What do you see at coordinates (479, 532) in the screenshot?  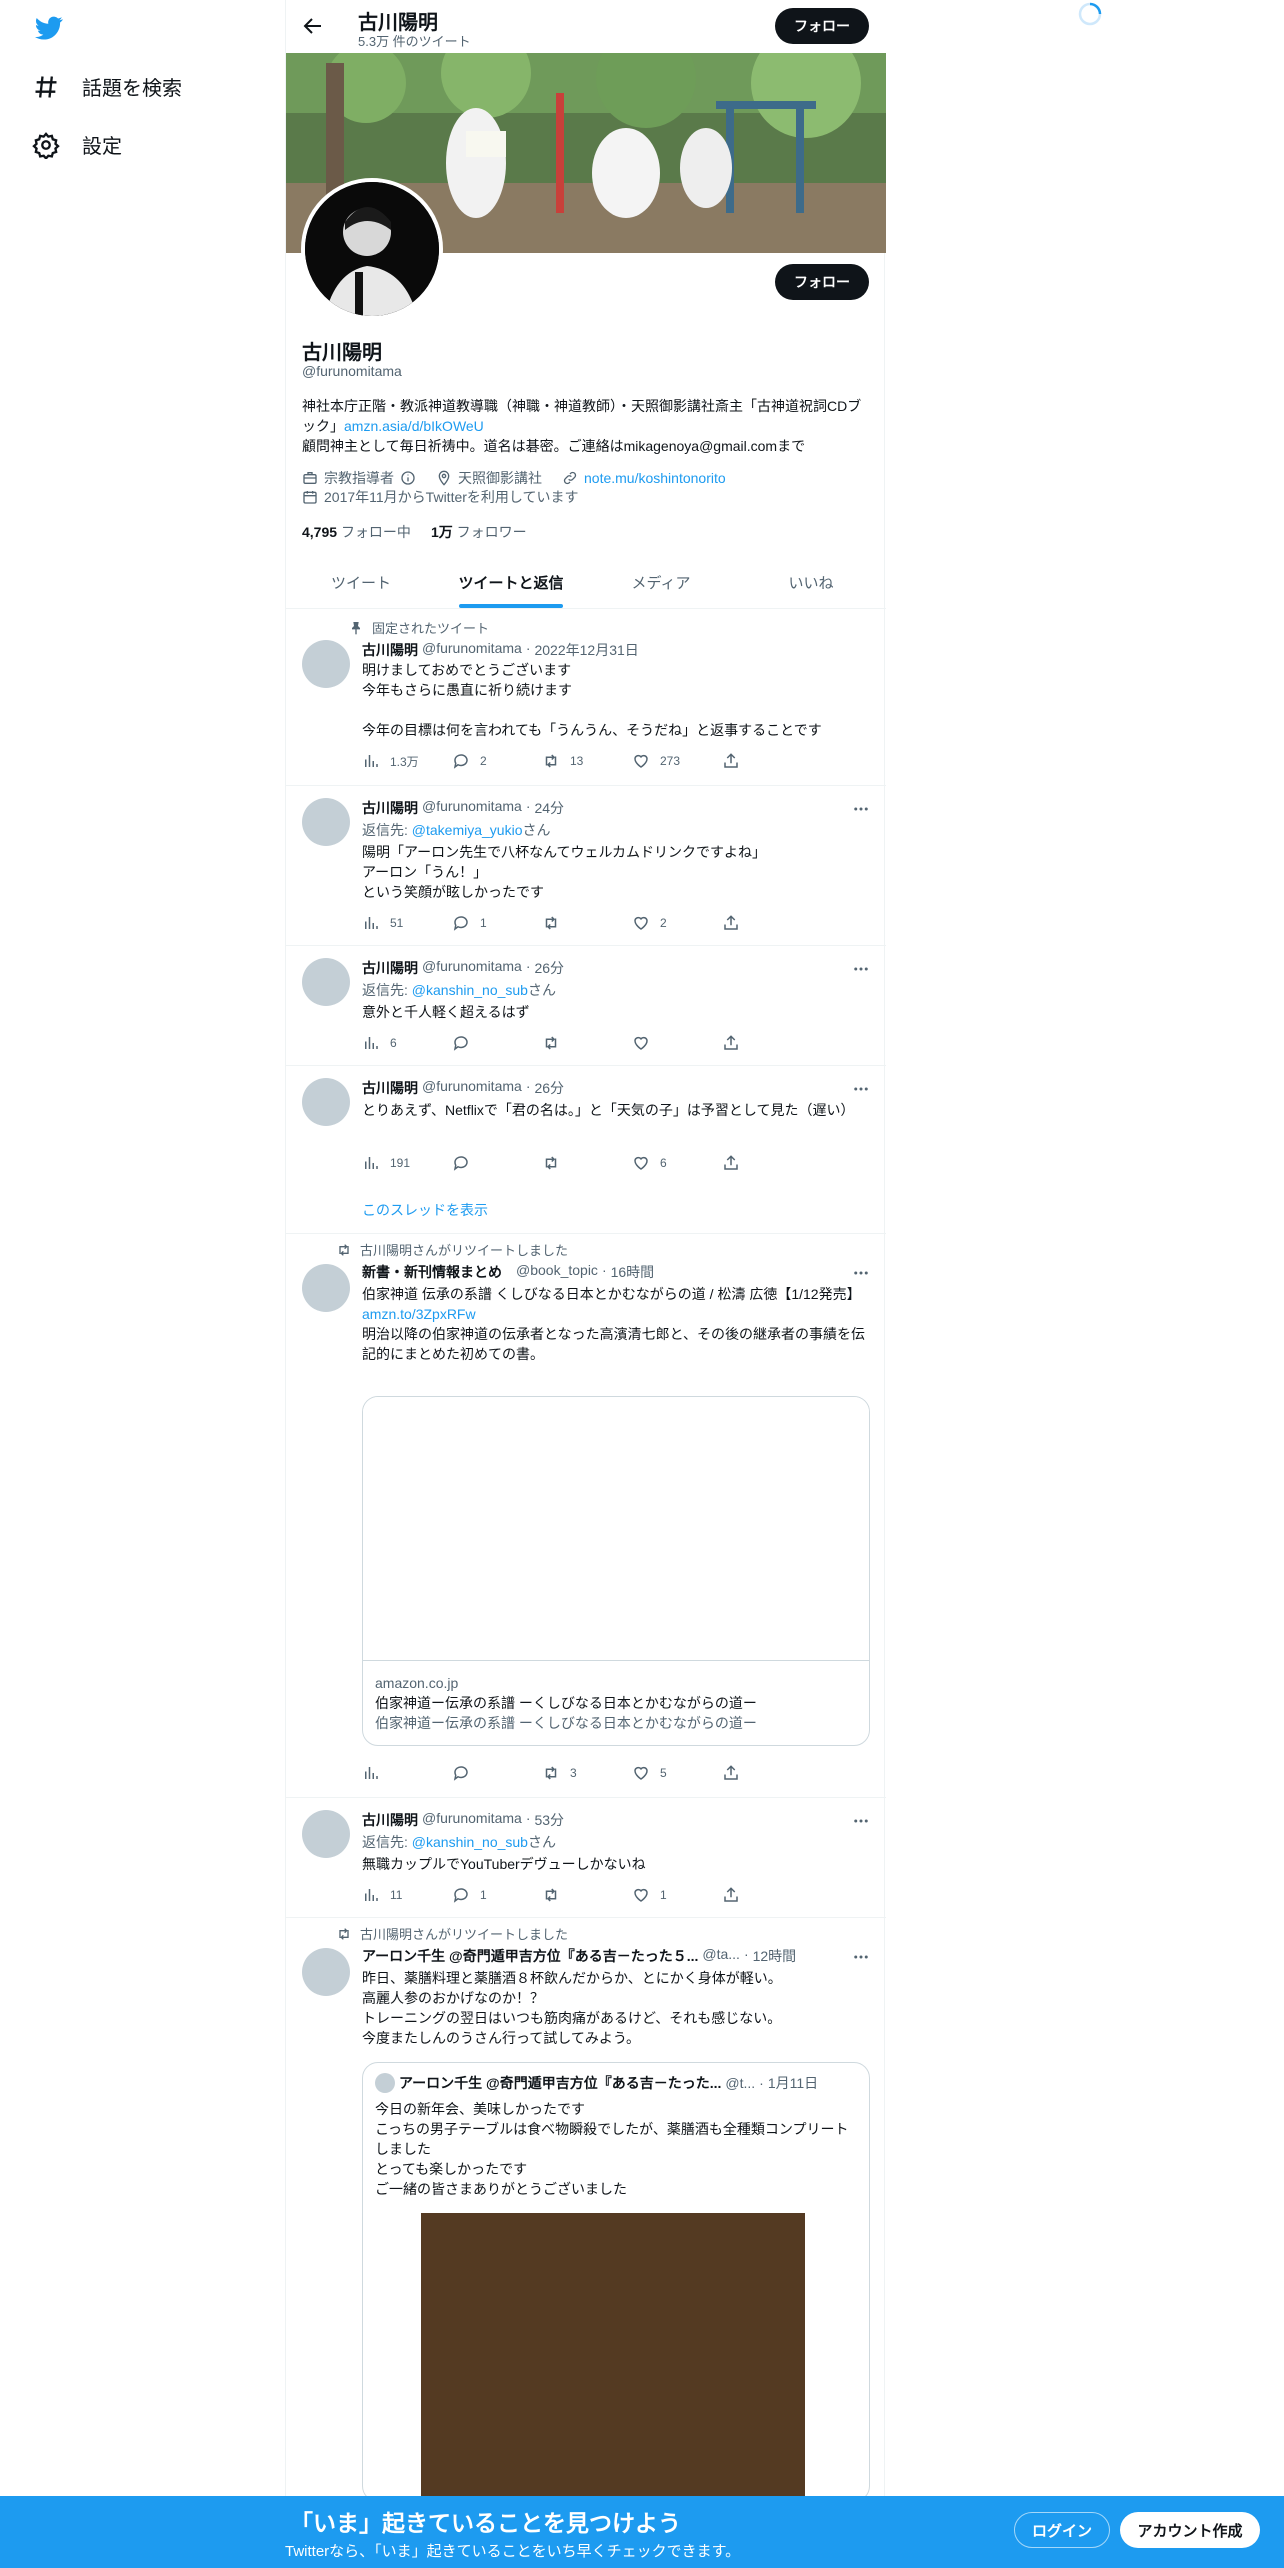 I see `followers-link: 1万 フォロワー` at bounding box center [479, 532].